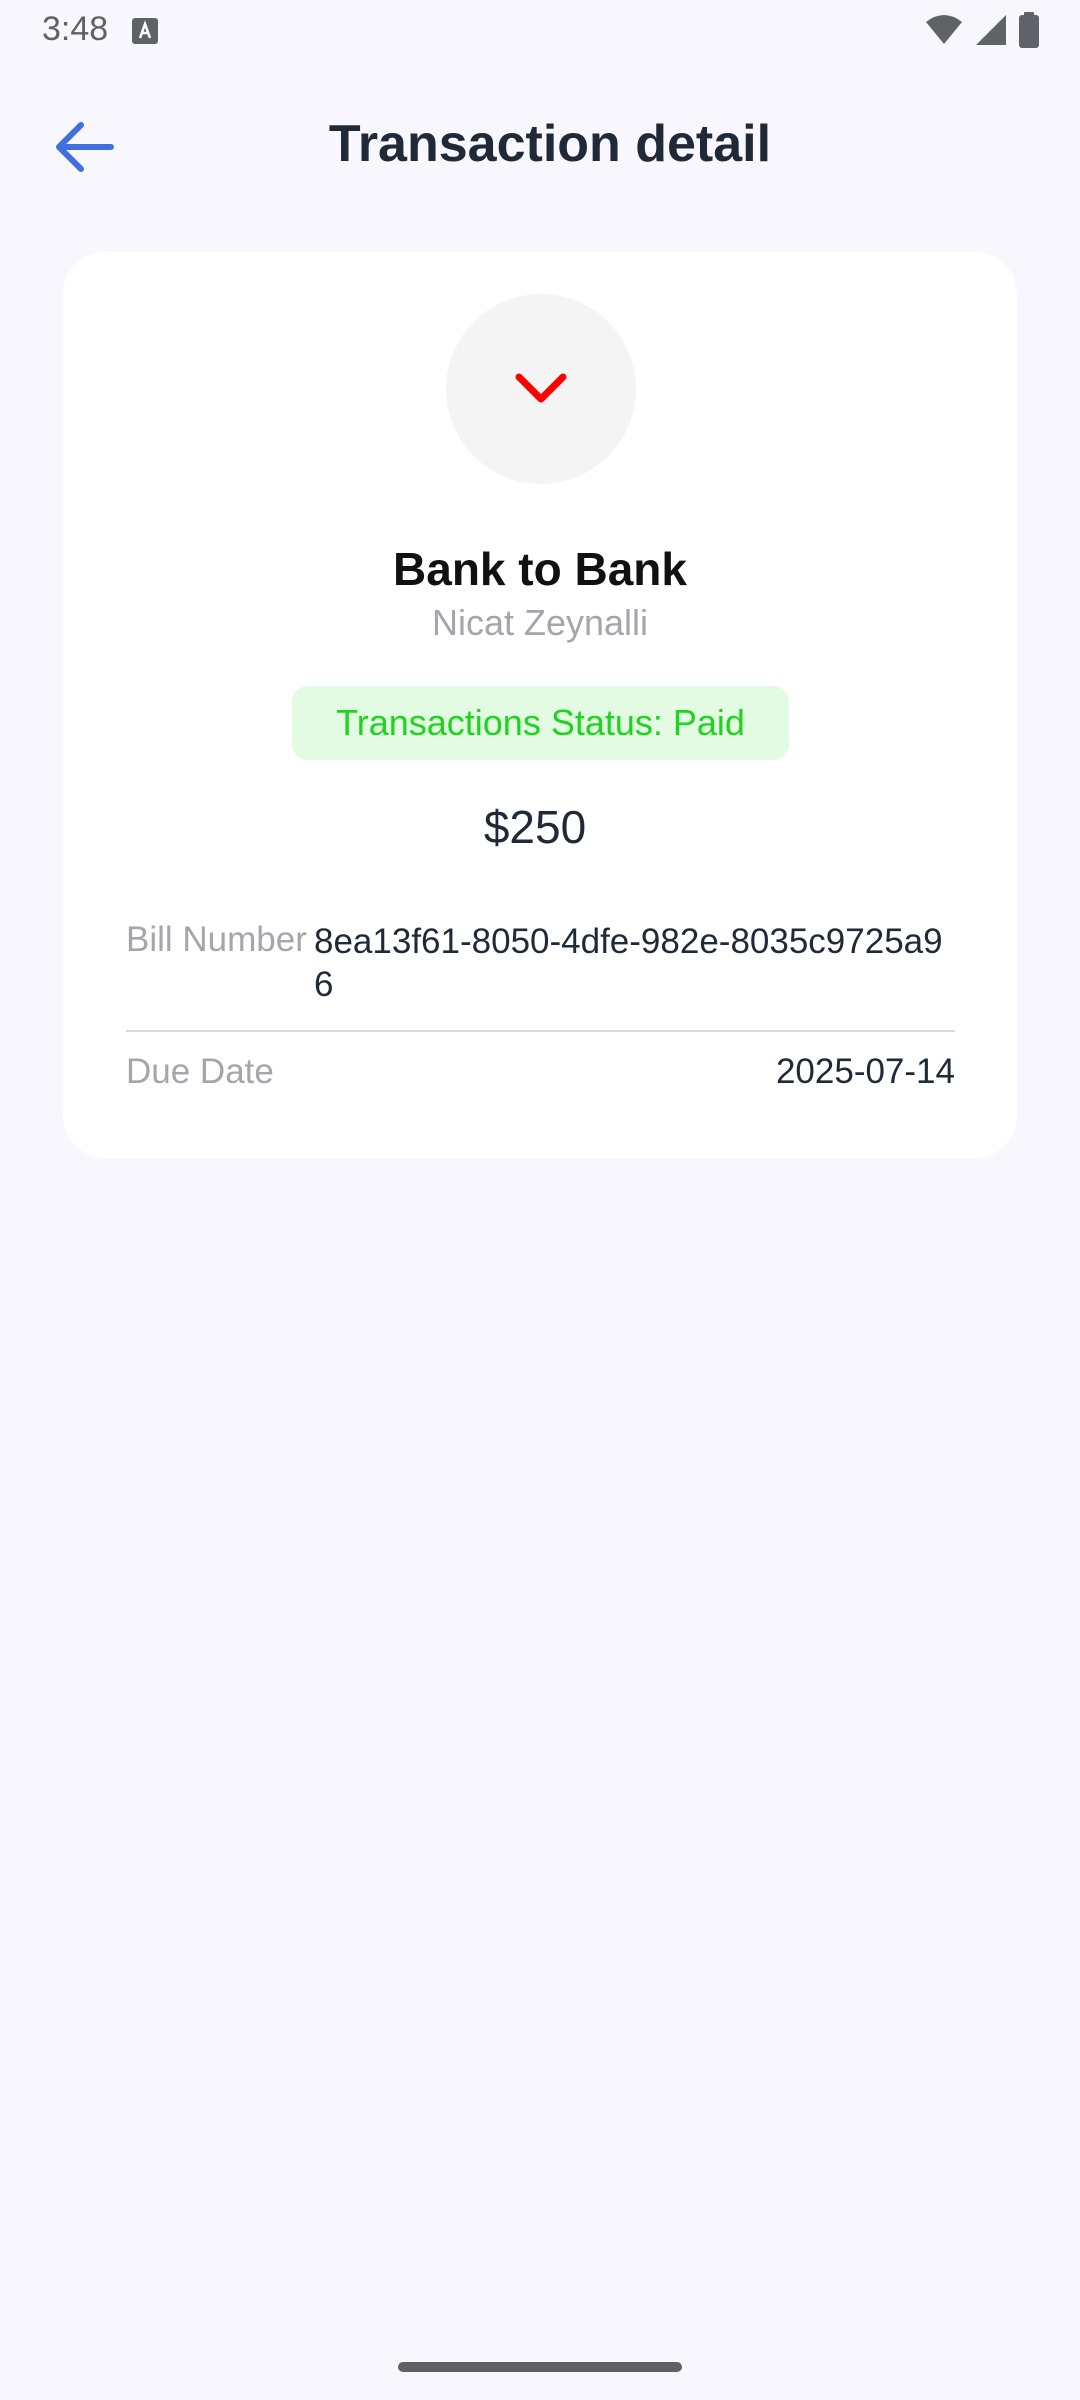 The image size is (1080, 2400). I want to click on status-right, so click(982, 30).